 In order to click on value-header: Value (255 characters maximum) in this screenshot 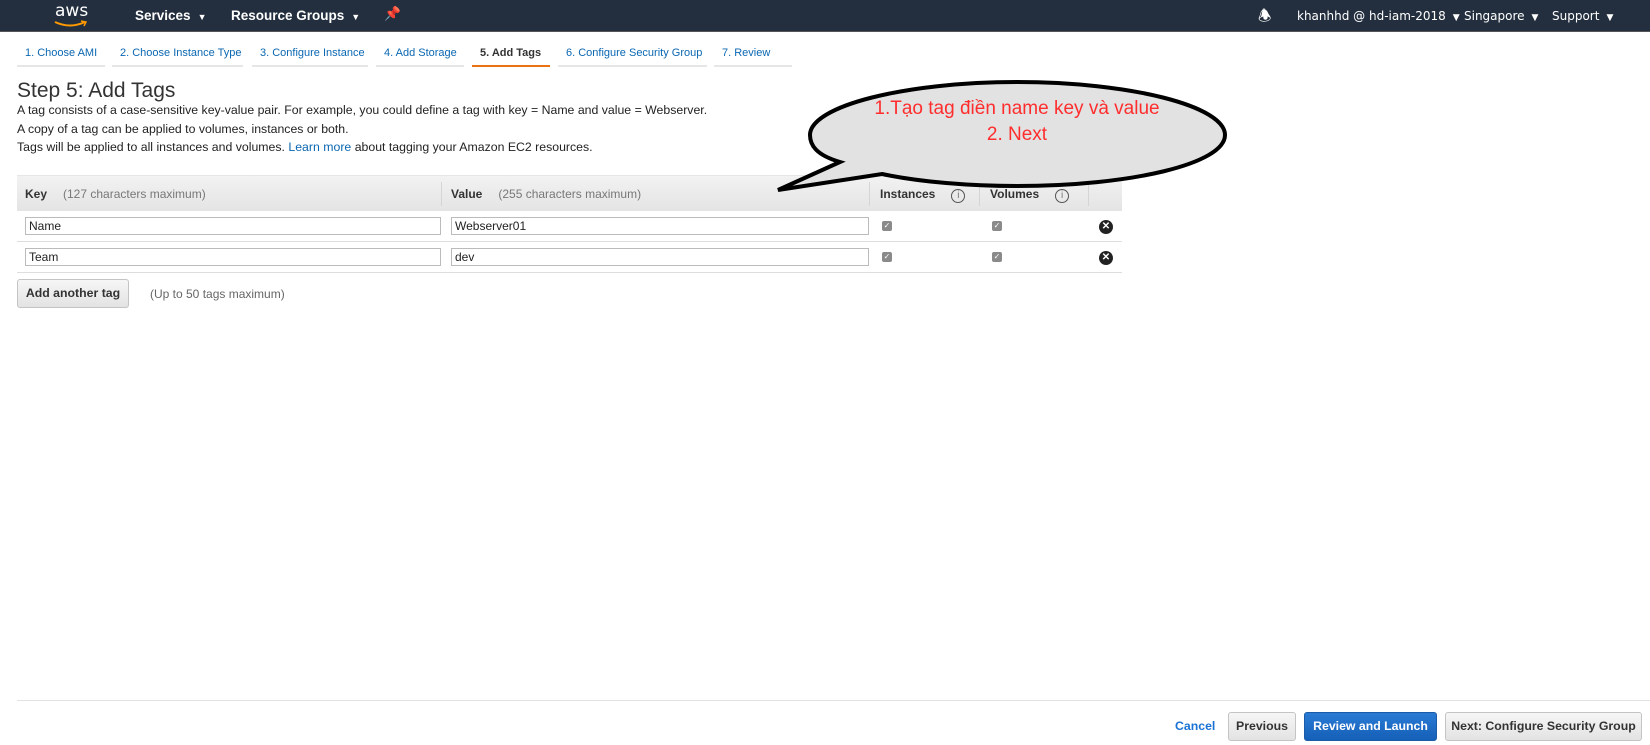, I will do `click(546, 194)`.